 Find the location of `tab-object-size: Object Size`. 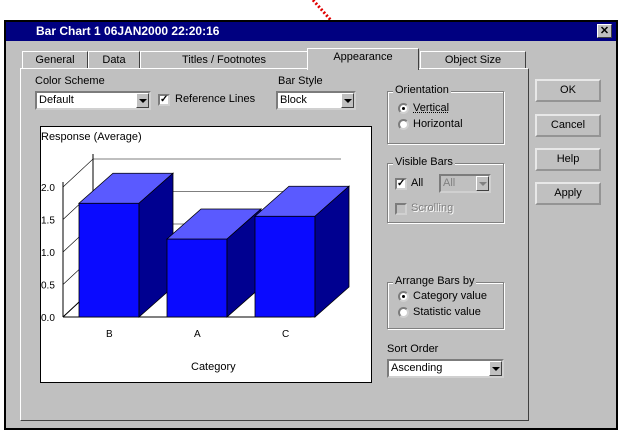

tab-object-size: Object Size is located at coordinates (473, 60).